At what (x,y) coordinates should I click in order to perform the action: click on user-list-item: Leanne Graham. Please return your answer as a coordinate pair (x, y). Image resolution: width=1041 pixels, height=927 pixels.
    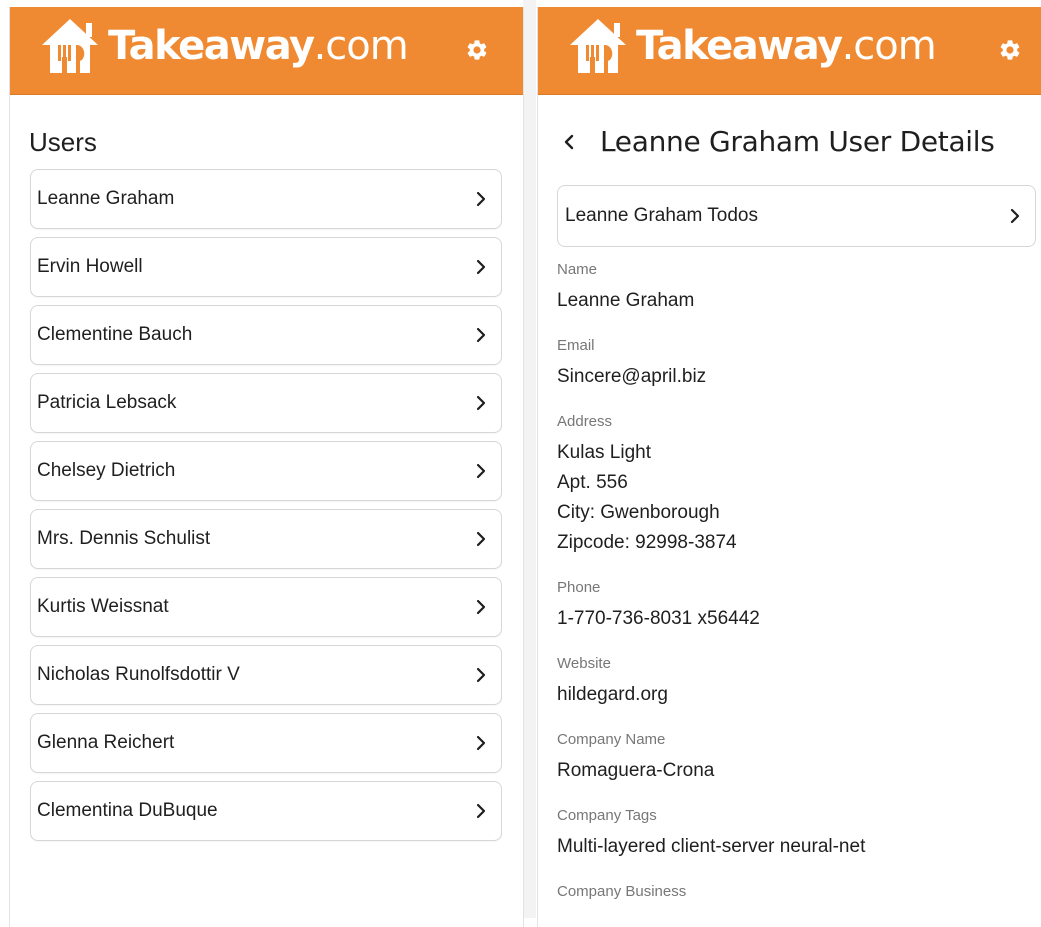
    Looking at the image, I should click on (266, 199).